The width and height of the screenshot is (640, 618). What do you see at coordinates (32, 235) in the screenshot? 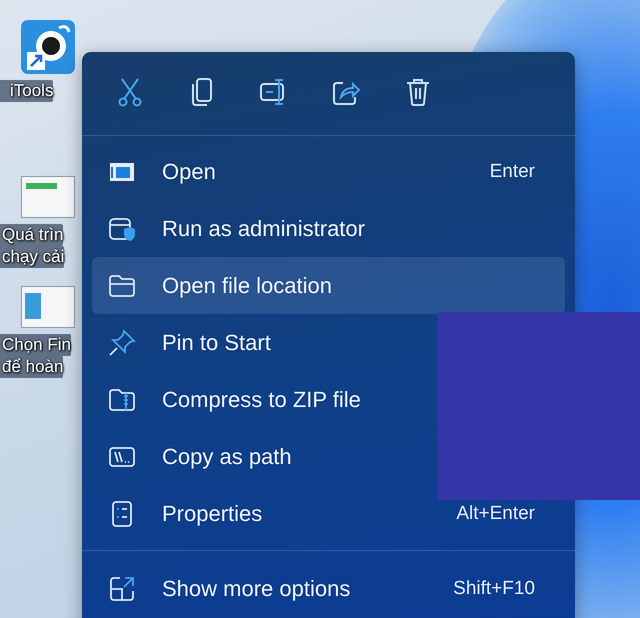
I see `icon-label: Quá trìn` at bounding box center [32, 235].